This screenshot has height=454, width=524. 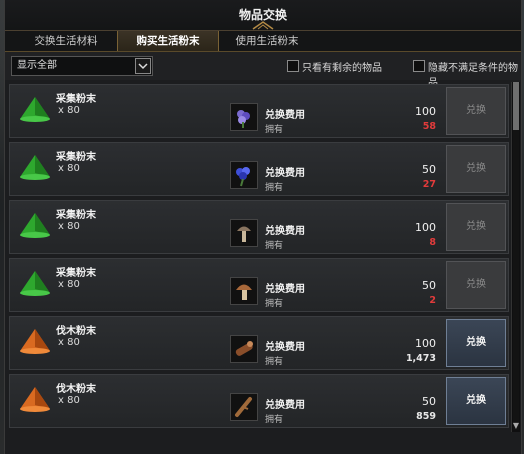 What do you see at coordinates (37, 65) in the screenshot?
I see `filter-dropdown-value: 显示全部` at bounding box center [37, 65].